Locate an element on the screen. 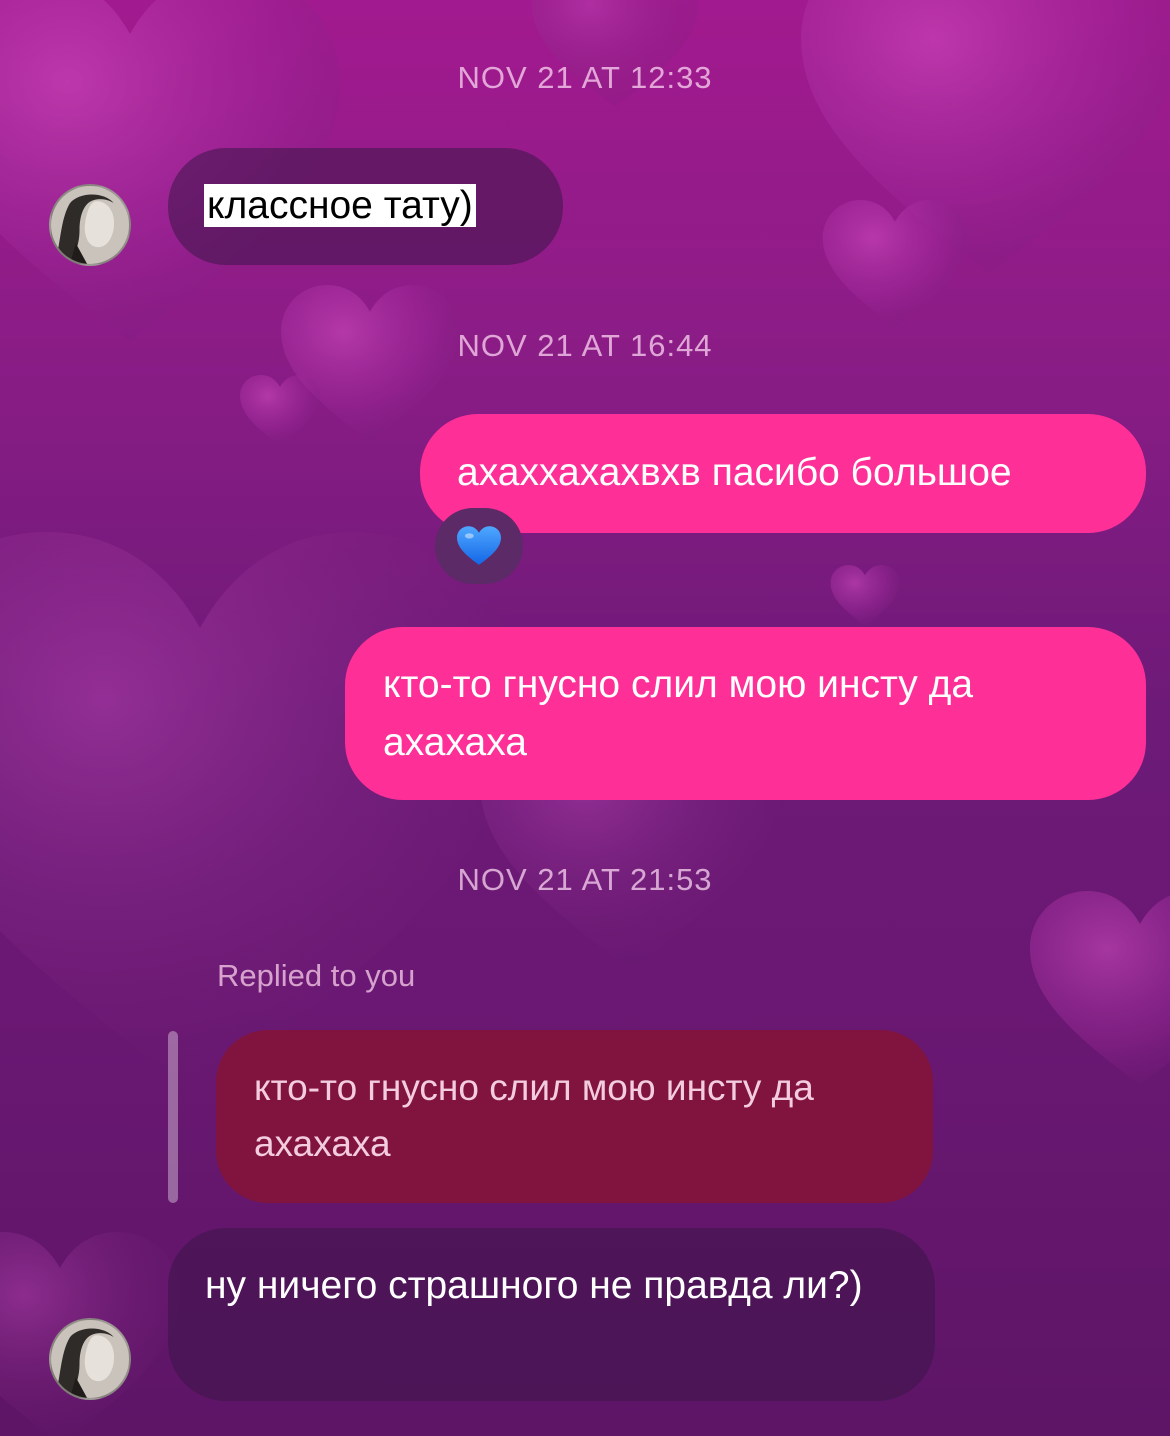 The width and height of the screenshot is (1170, 1436). received-message-bubble: классное тату) is located at coordinates (365, 206).